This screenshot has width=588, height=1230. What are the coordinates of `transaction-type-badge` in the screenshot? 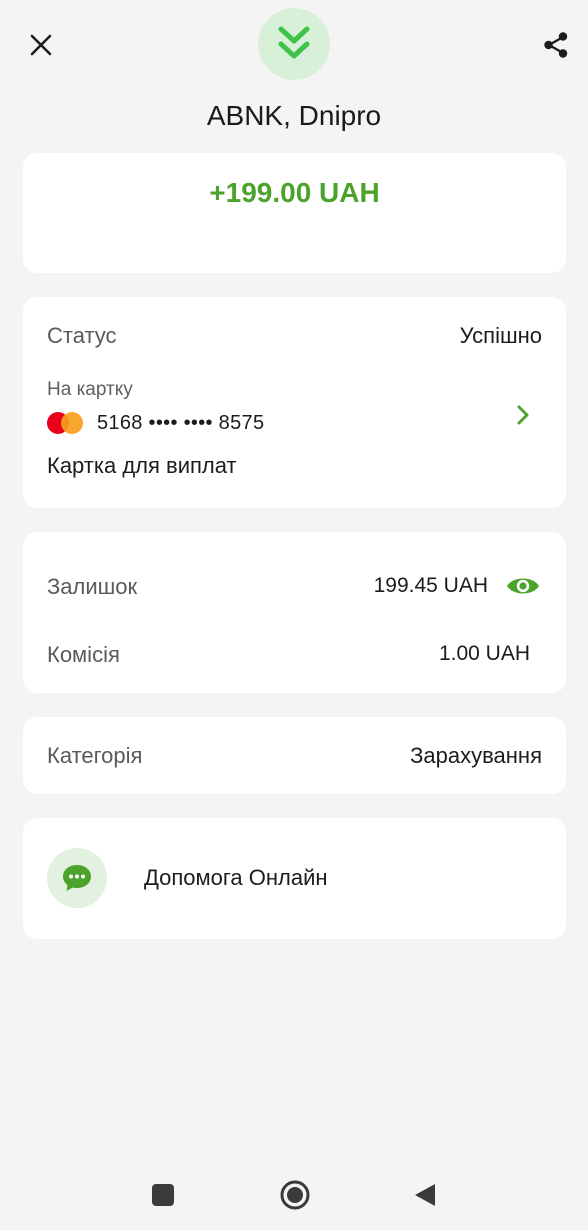 It's located at (294, 44).